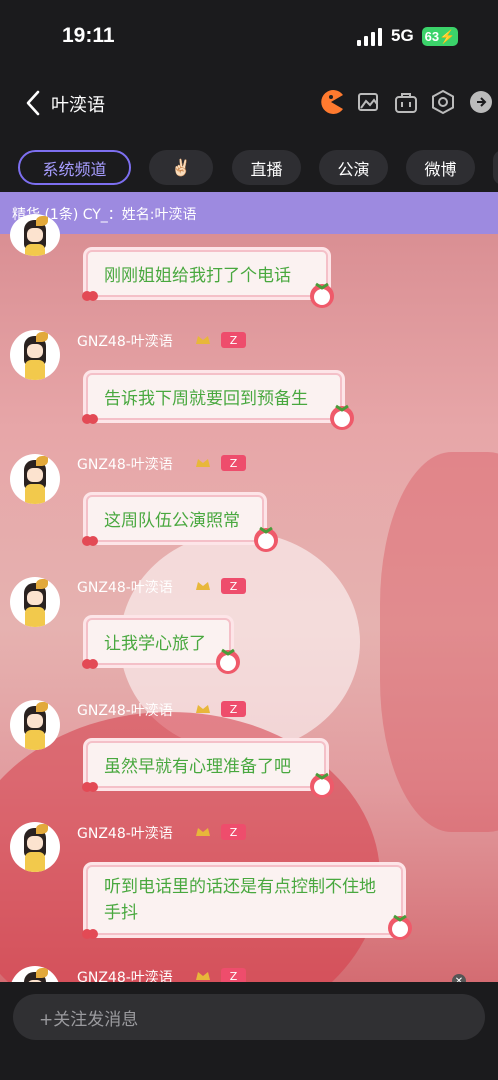 Image resolution: width=498 pixels, height=1080 pixels. What do you see at coordinates (78, 105) in the screenshot?
I see `page-title: 叶湙语` at bounding box center [78, 105].